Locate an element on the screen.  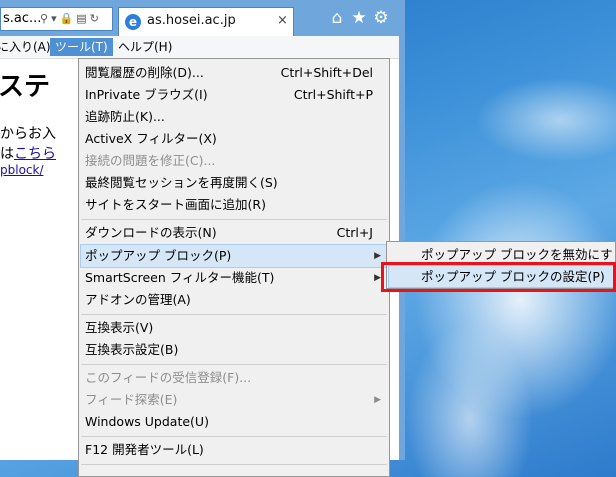
ie-logo-icon: e is located at coordinates (133, 22).